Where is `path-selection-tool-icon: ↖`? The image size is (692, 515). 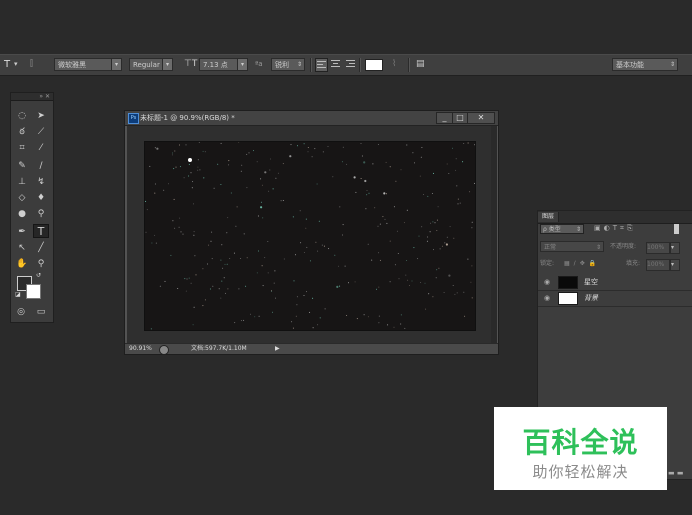
path-selection-tool-icon: ↖ is located at coordinates (22, 248).